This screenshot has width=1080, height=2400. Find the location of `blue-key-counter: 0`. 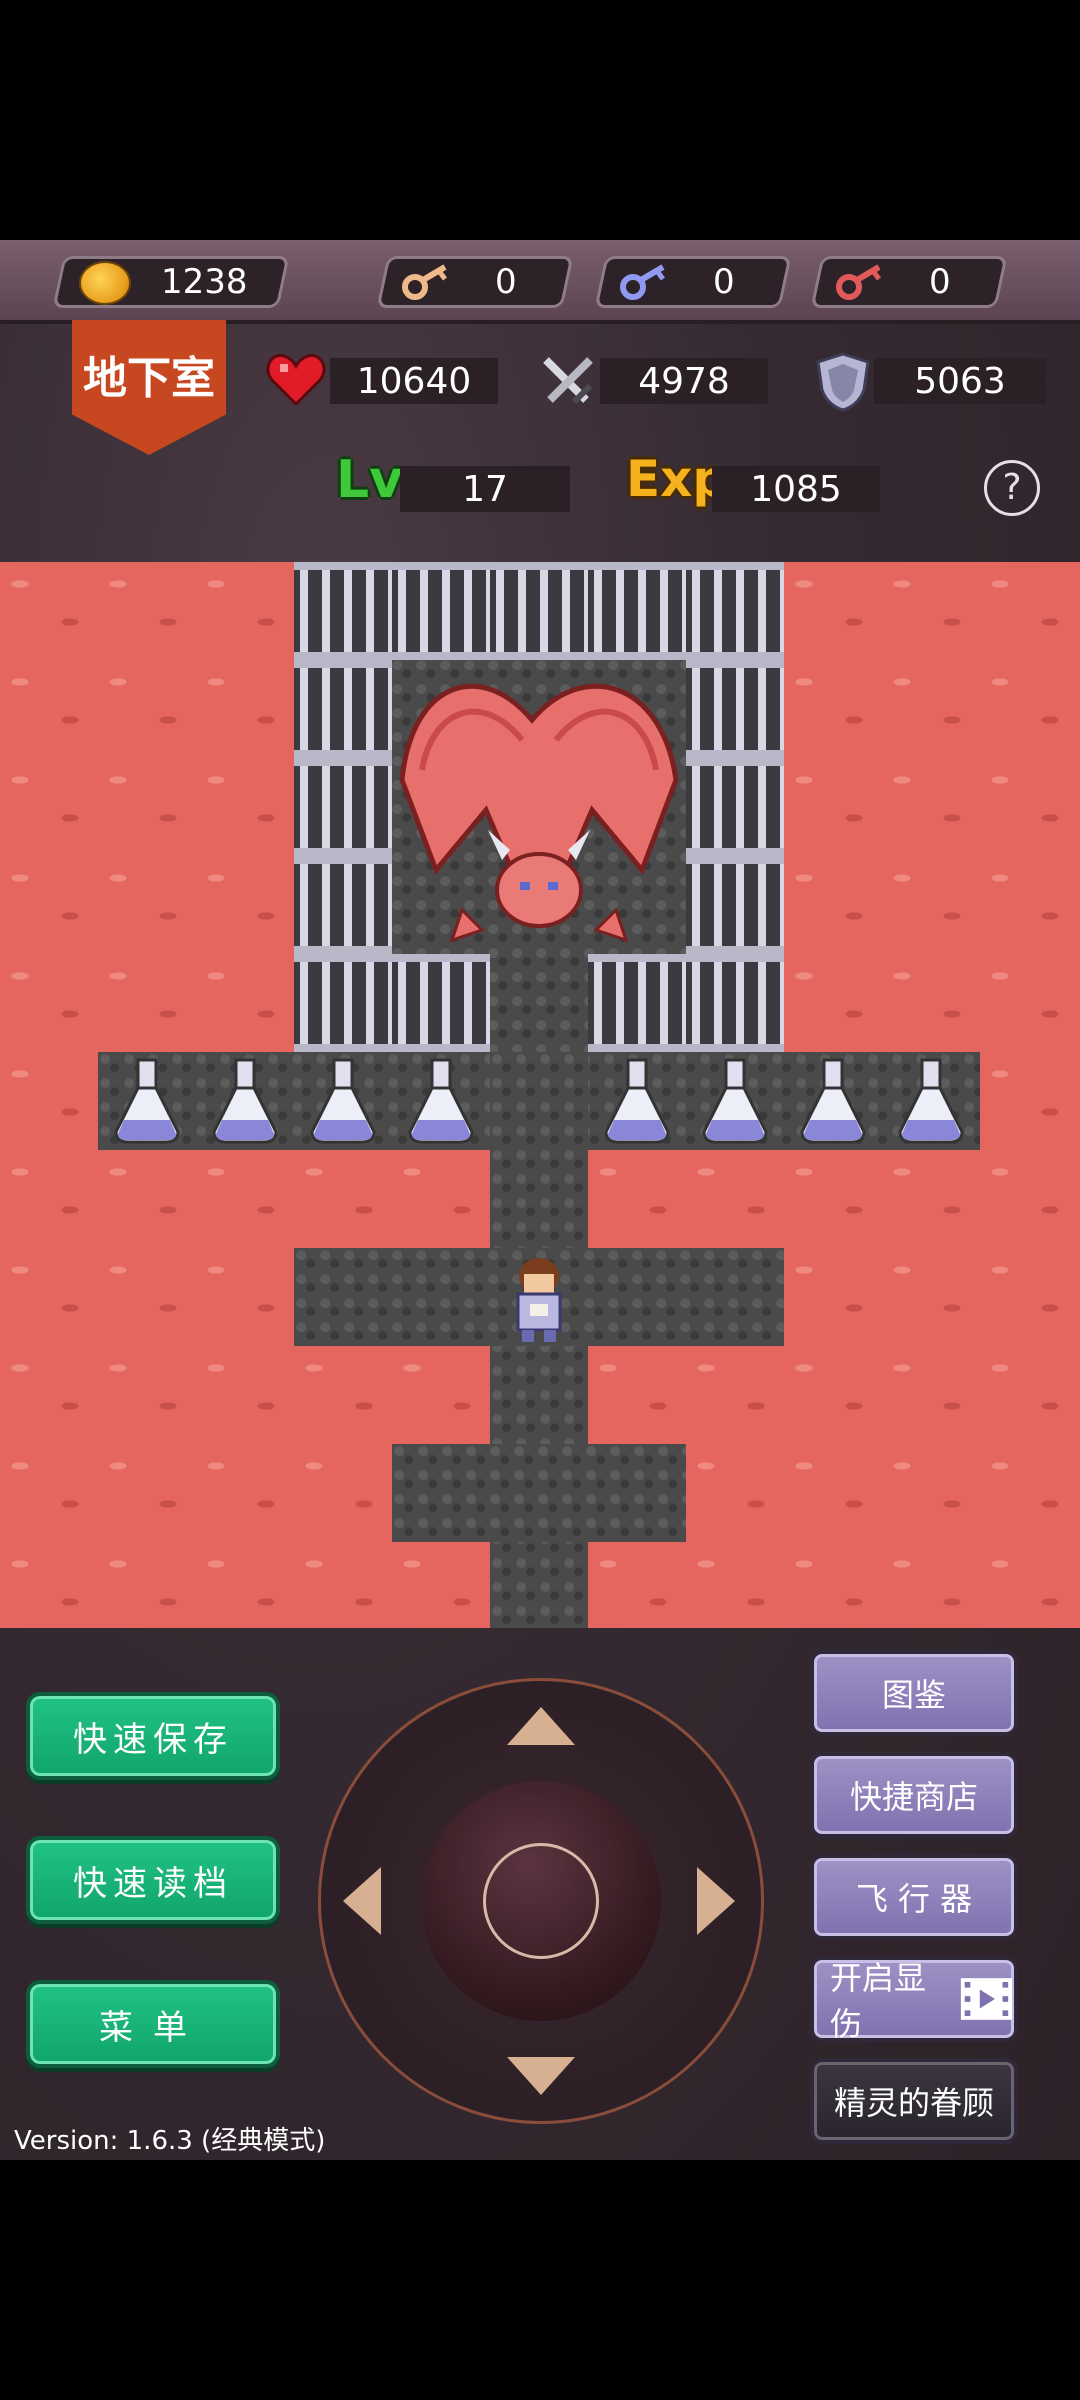

blue-key-counter: 0 is located at coordinates (693, 282).